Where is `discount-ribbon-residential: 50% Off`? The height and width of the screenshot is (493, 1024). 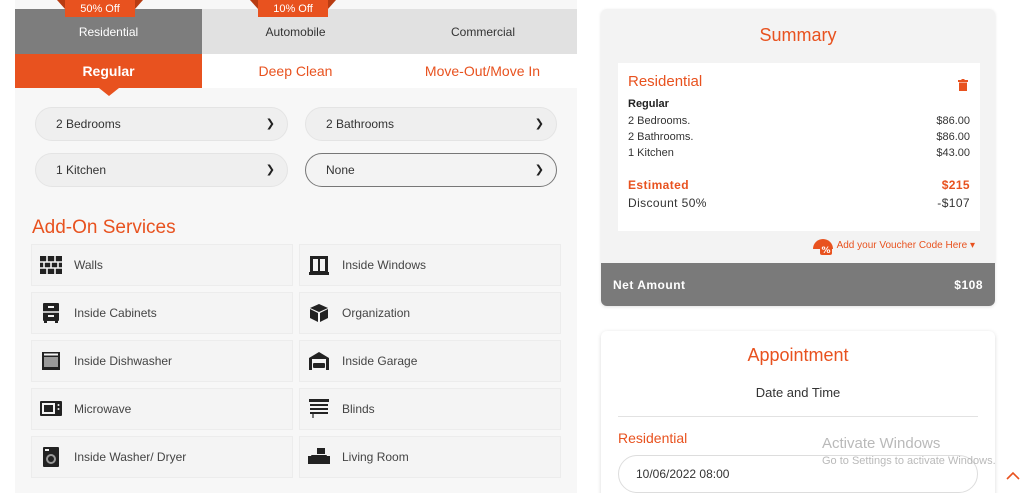
discount-ribbon-residential: 50% Off is located at coordinates (100, 8).